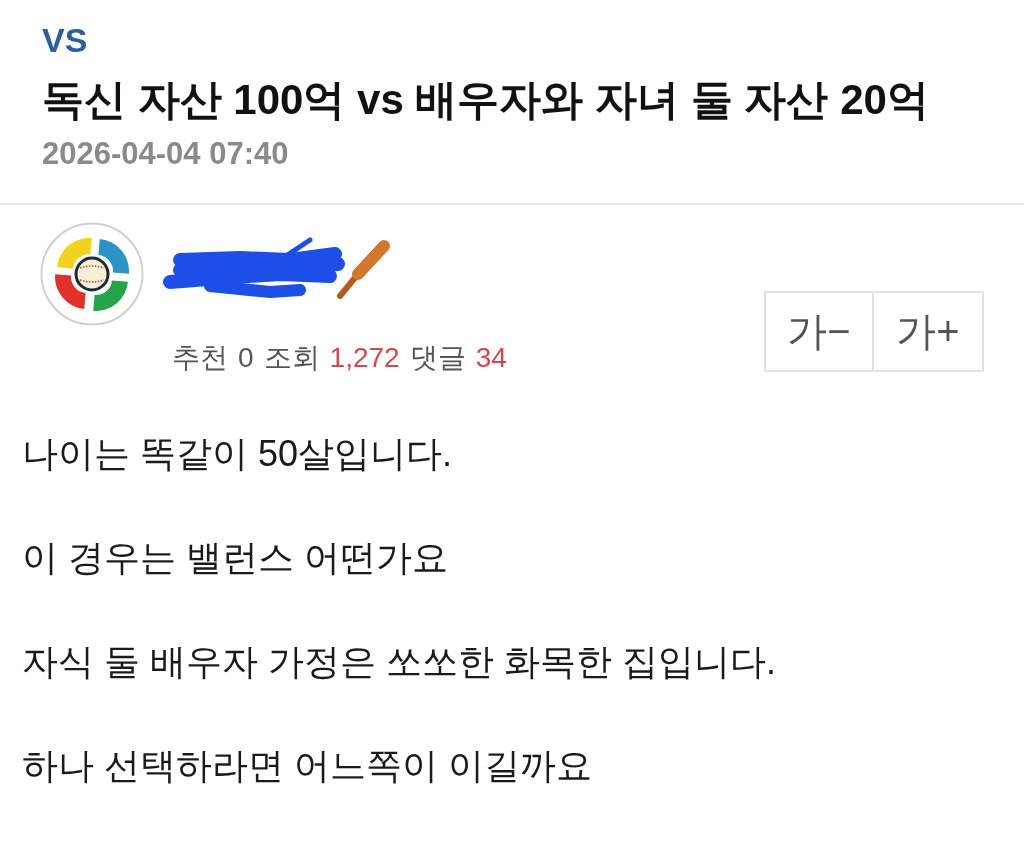 This screenshot has width=1024, height=842. I want to click on stat-label: 추천, so click(200, 358).